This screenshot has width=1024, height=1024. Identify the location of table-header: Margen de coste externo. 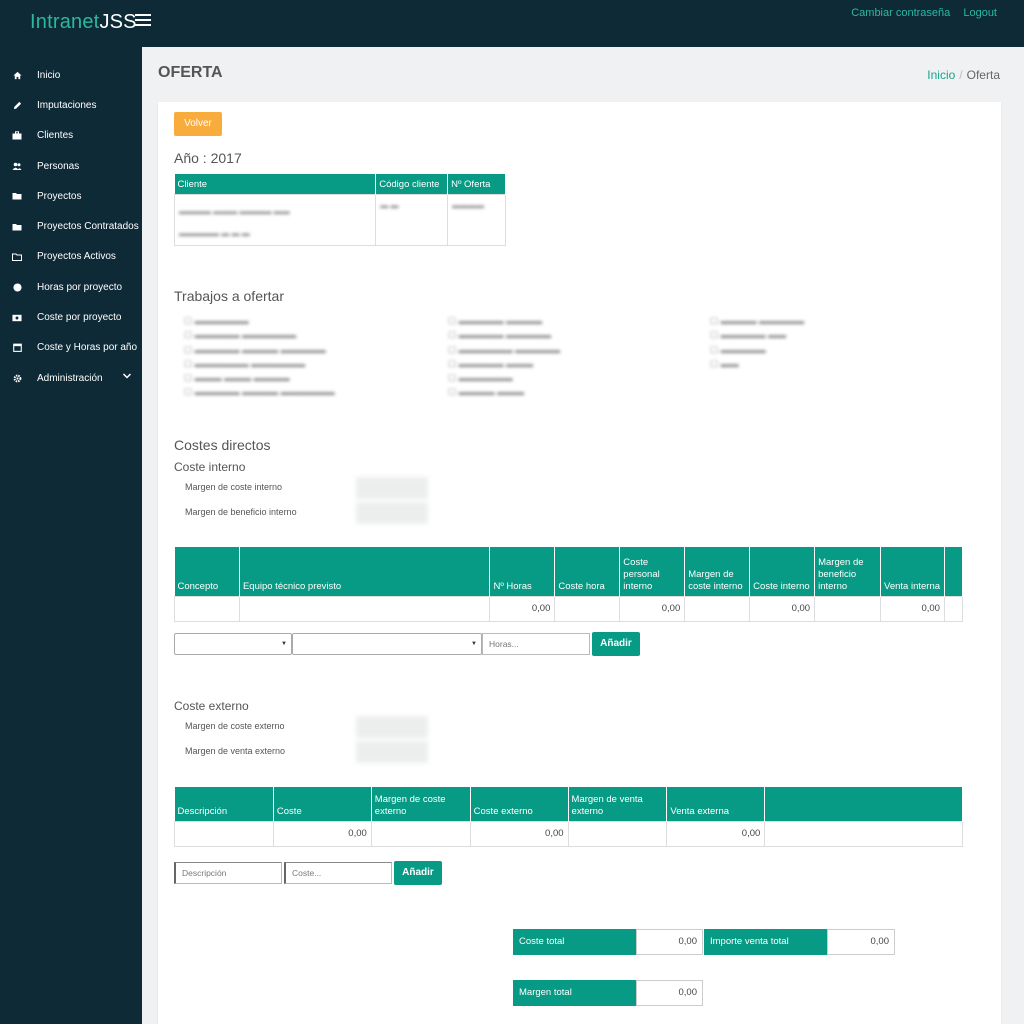
(421, 804).